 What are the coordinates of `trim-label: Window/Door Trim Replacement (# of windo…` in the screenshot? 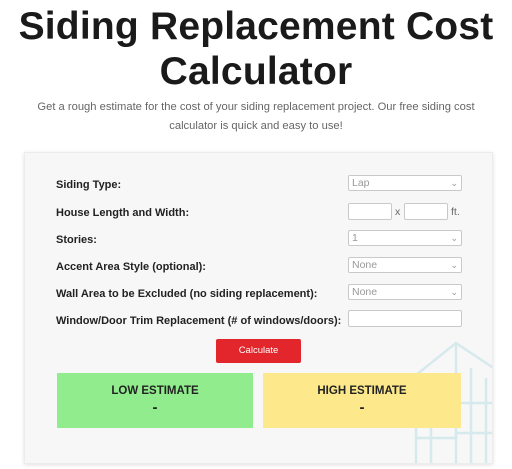 It's located at (199, 321).